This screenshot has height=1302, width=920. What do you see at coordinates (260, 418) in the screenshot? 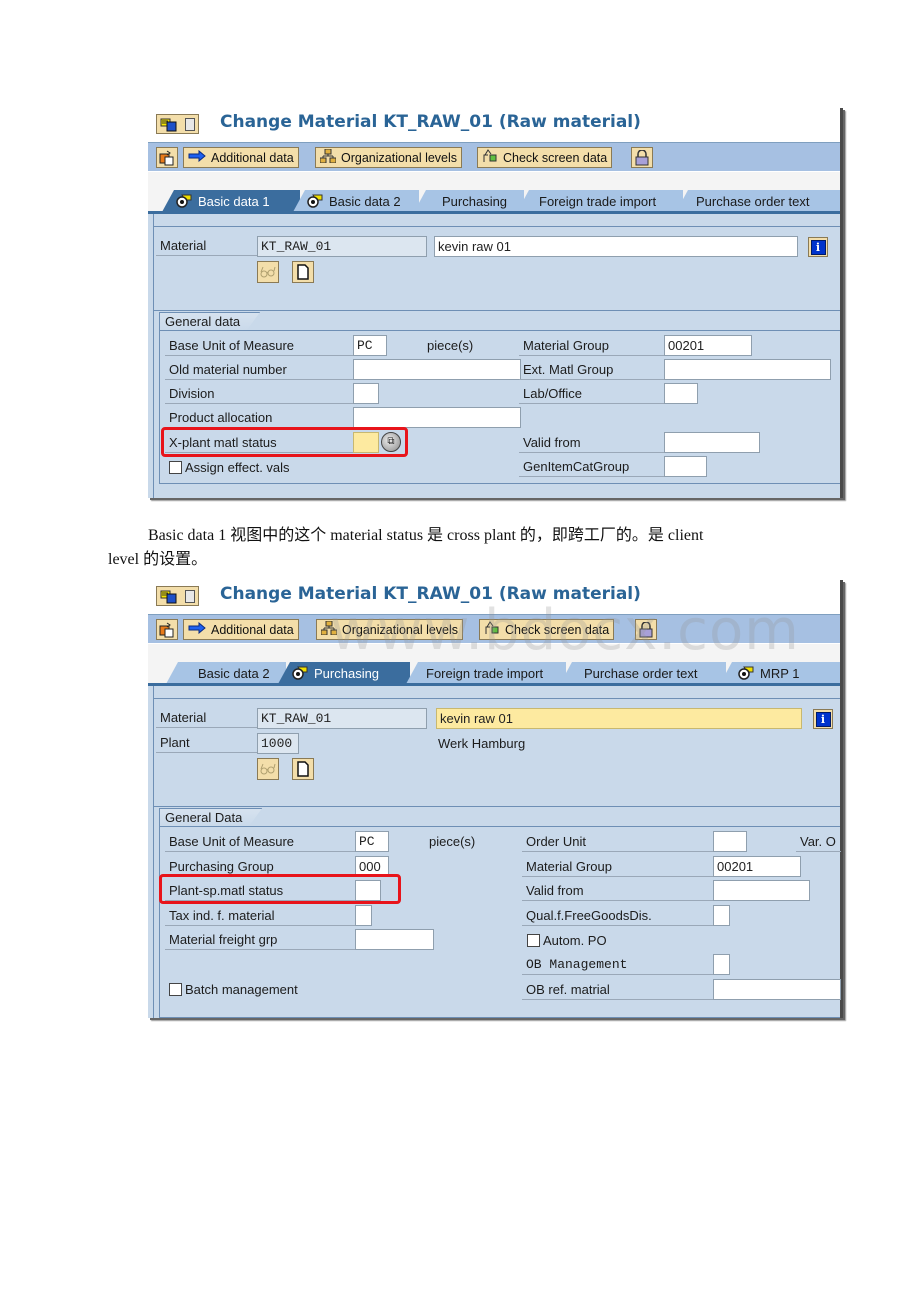
I see `product-allocation-label: Product allocation` at bounding box center [260, 418].